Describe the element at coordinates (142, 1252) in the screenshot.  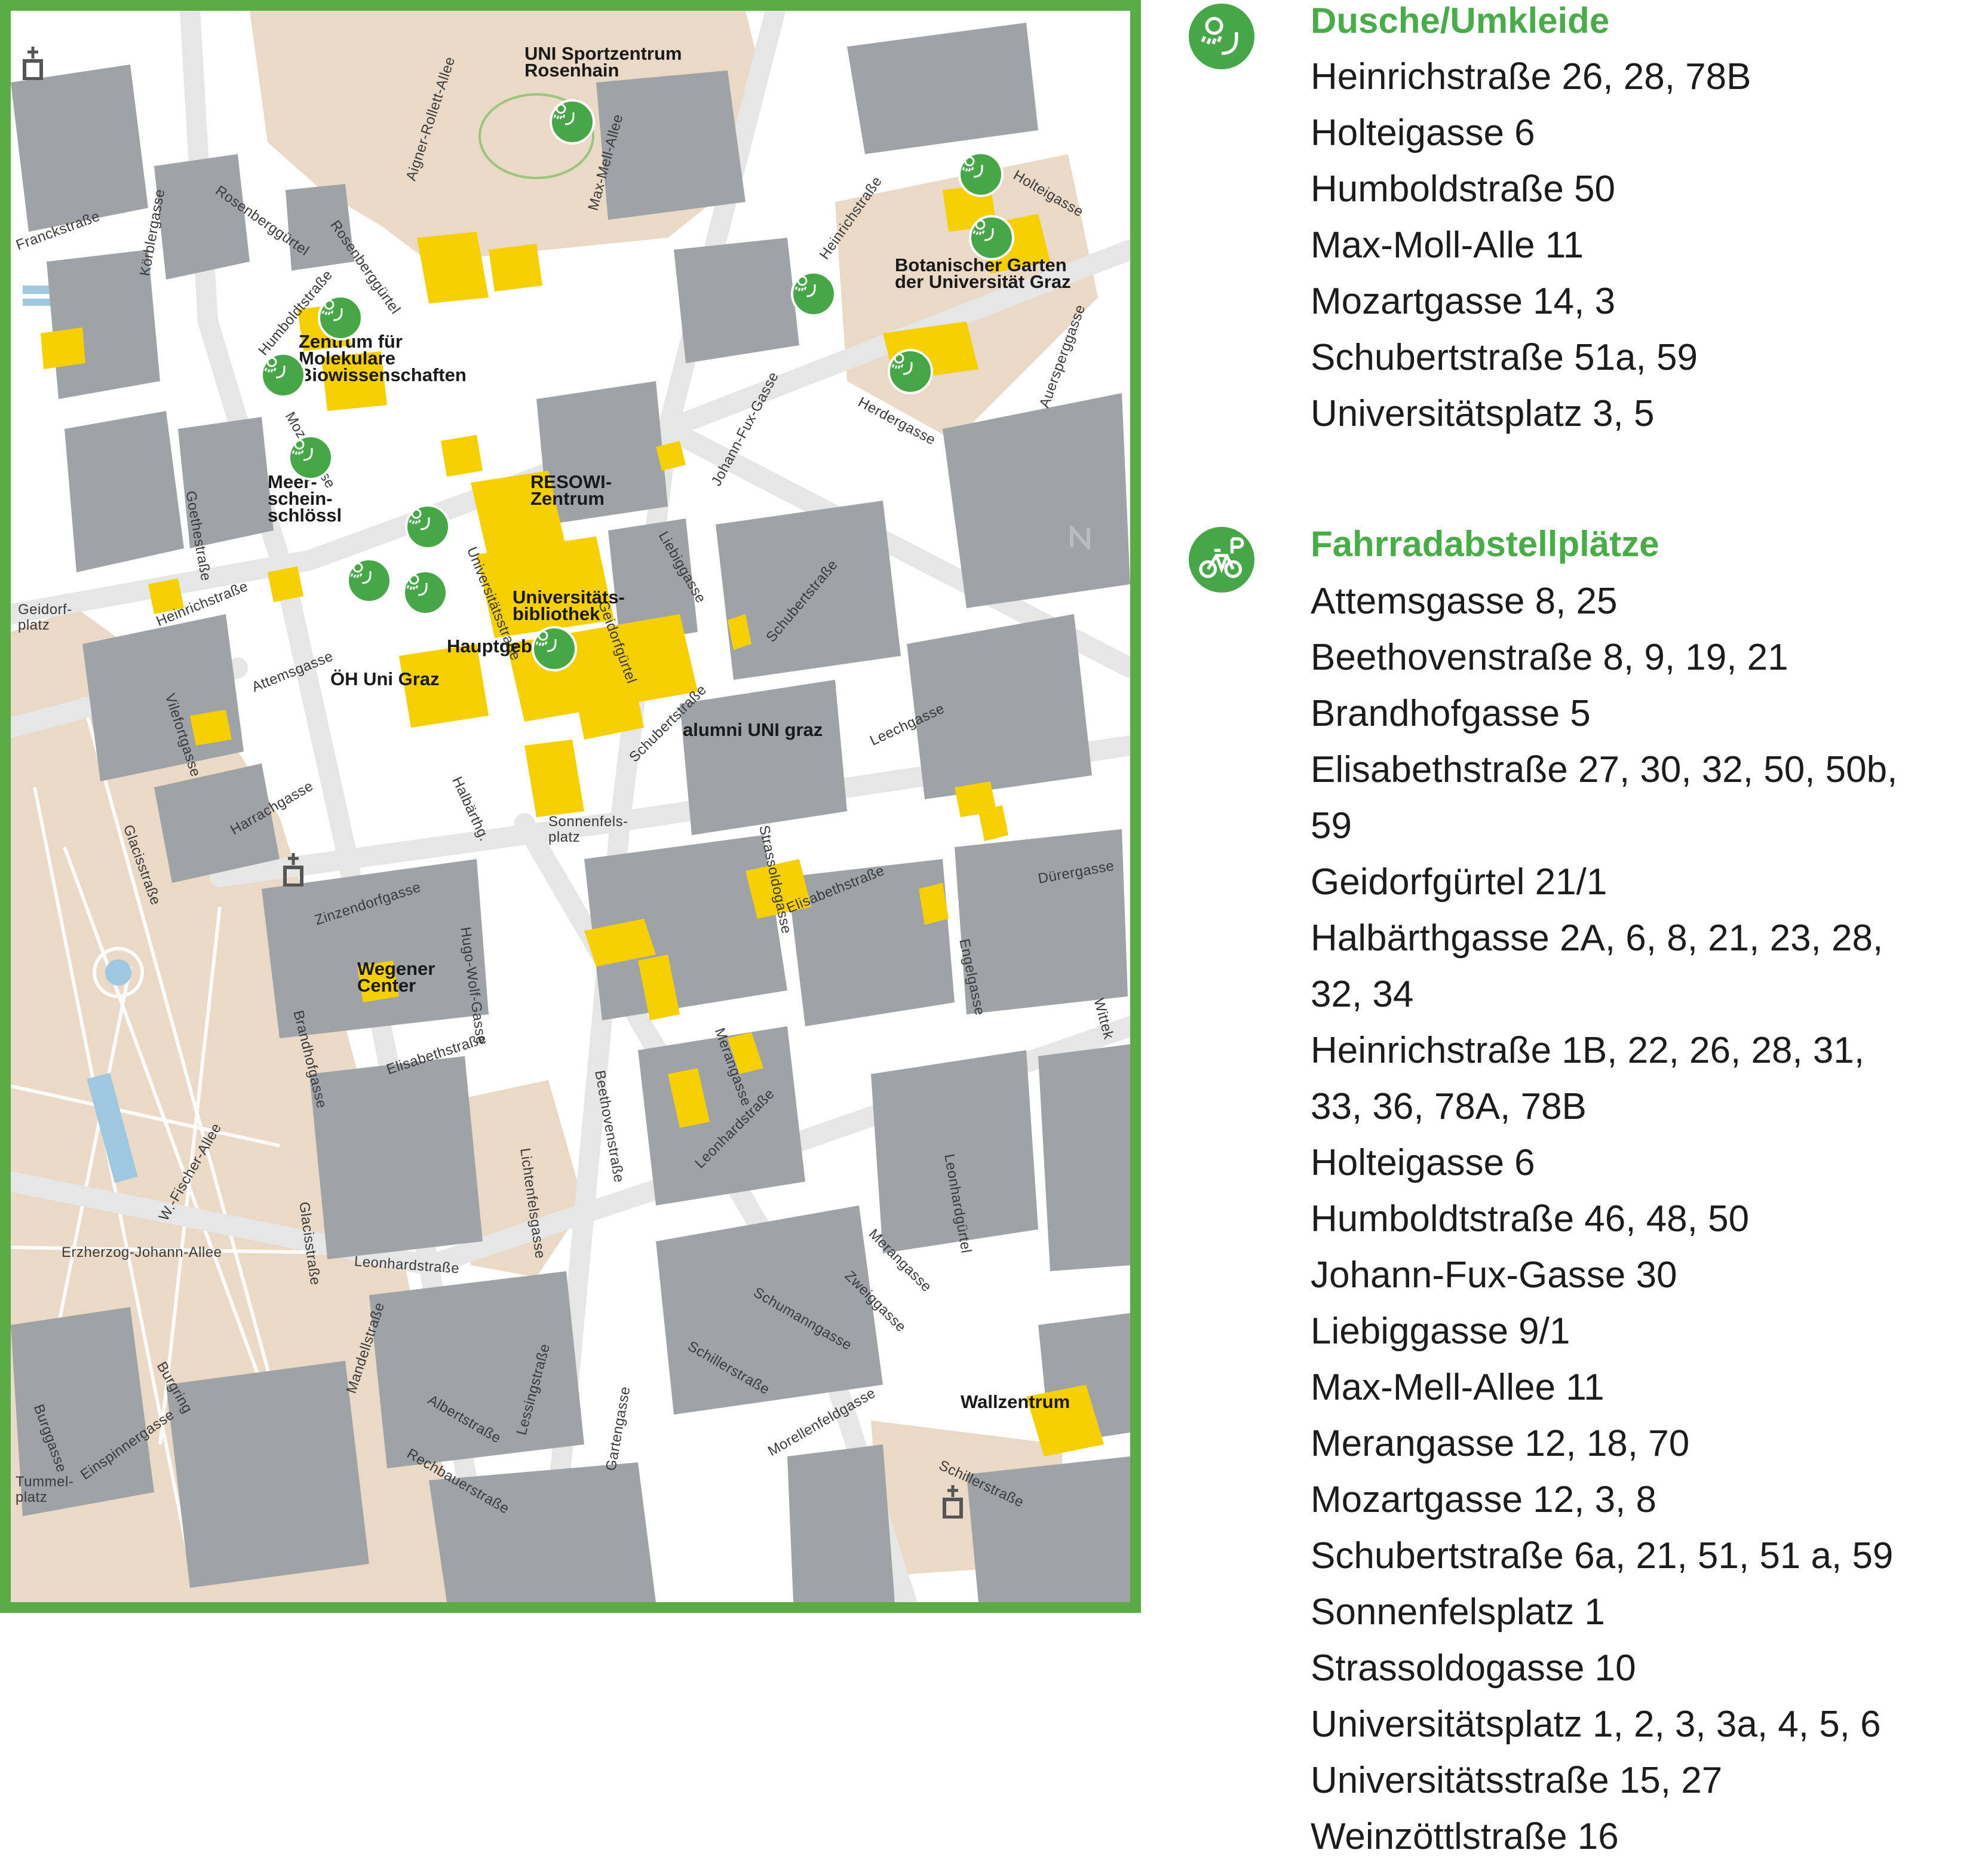
I see `street-label: Erzherzog-Johann-Allee` at that location.